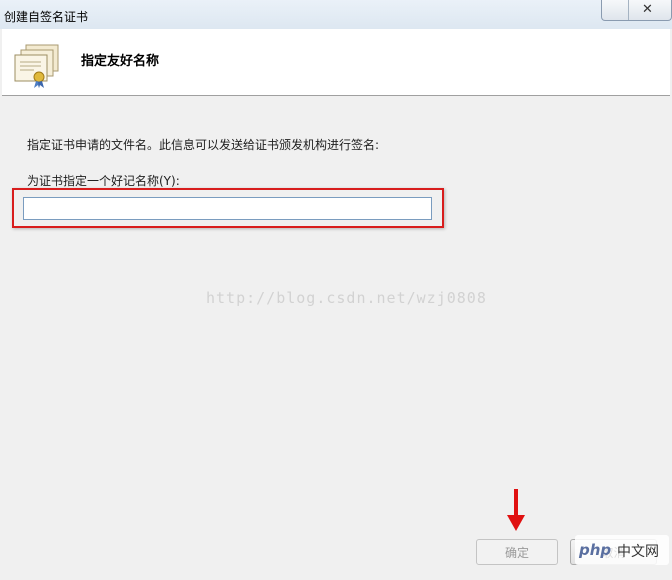  Describe the element at coordinates (517, 552) in the screenshot. I see `ok-button: 确定` at that location.